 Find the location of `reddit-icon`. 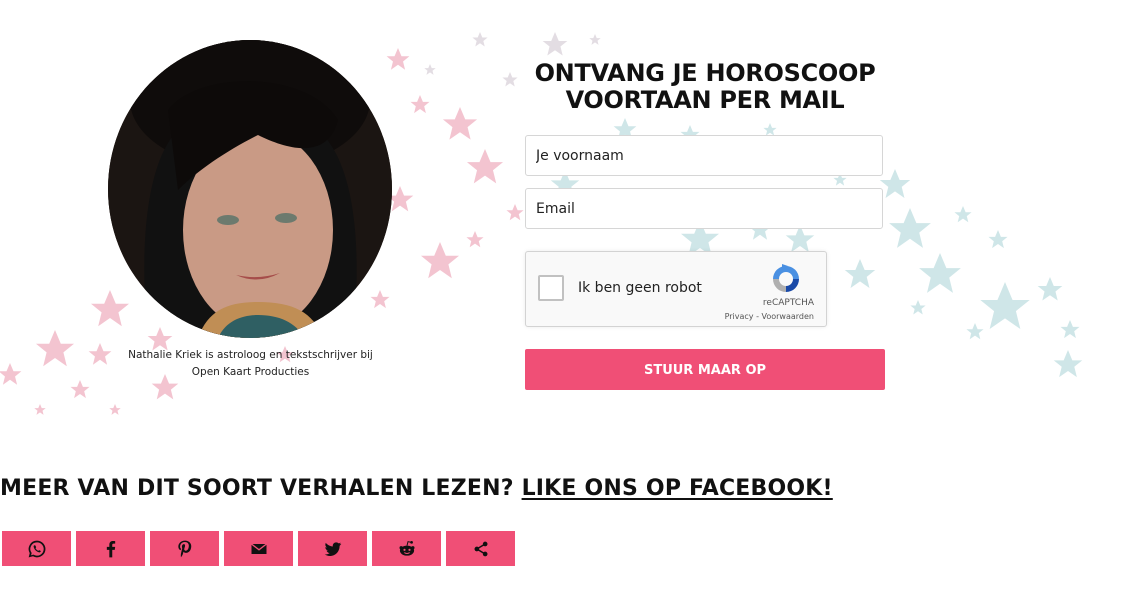

reddit-icon is located at coordinates (406, 548).